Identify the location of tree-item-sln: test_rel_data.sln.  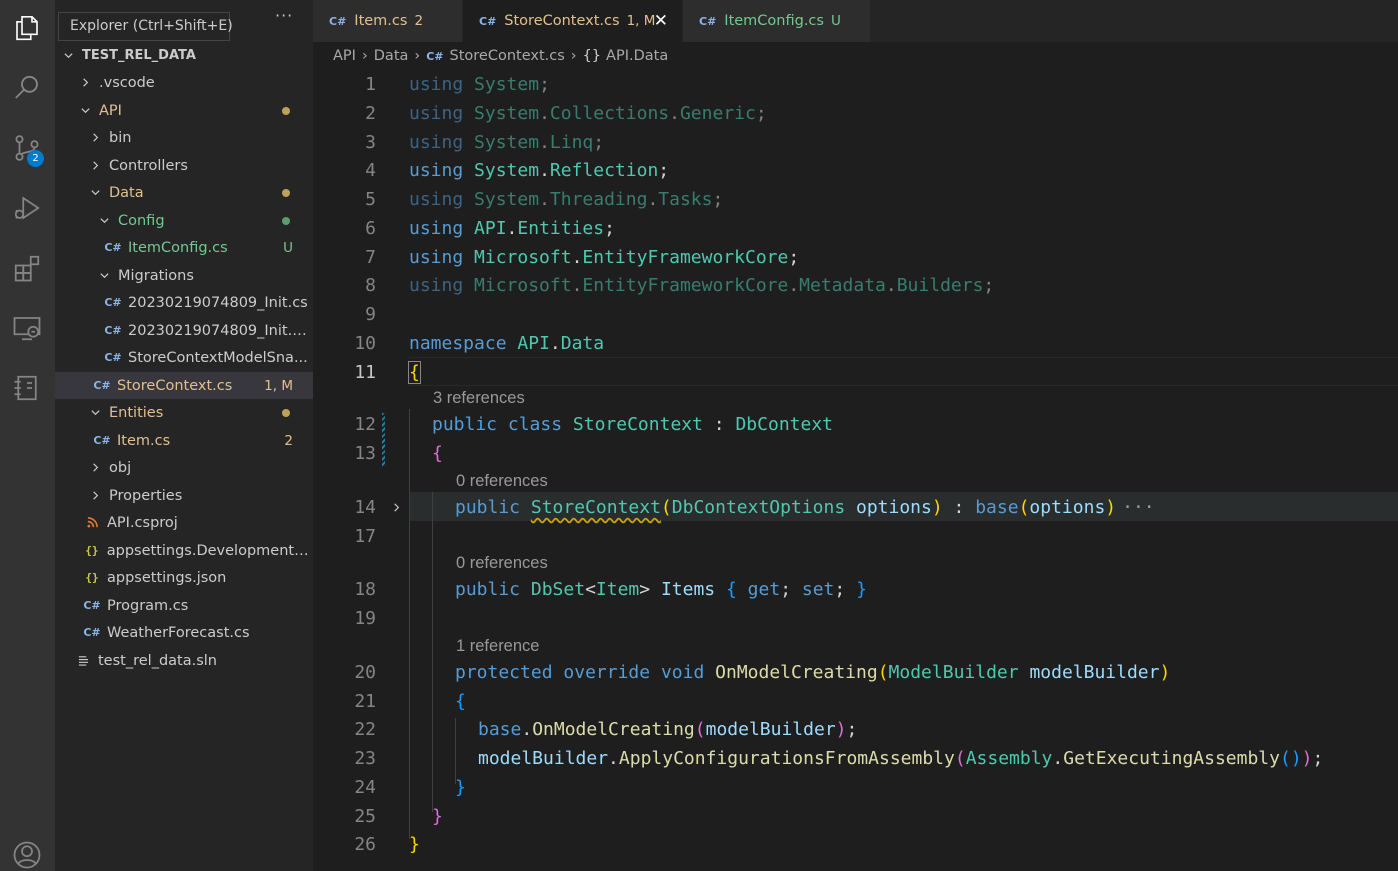
(184, 660).